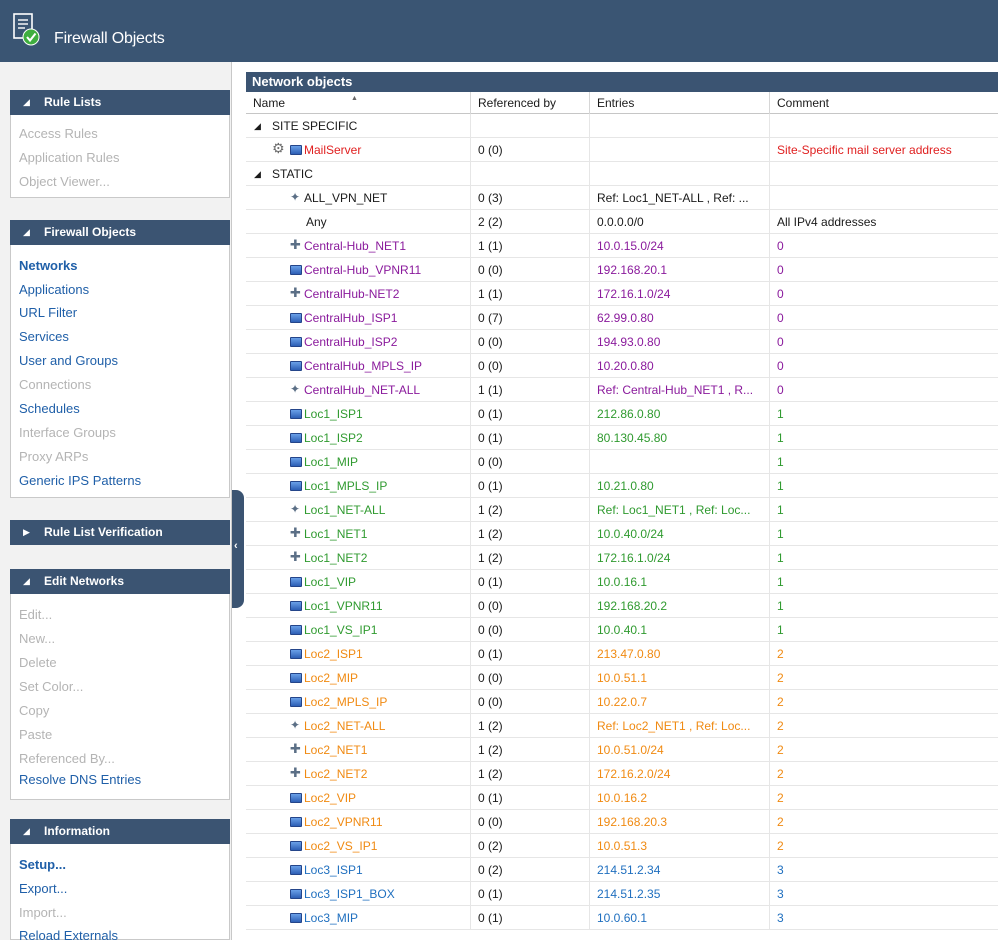 The image size is (998, 940). I want to click on table-row: Loc2_MIP 0 (0) 10.0.51.1 2, so click(622, 678).